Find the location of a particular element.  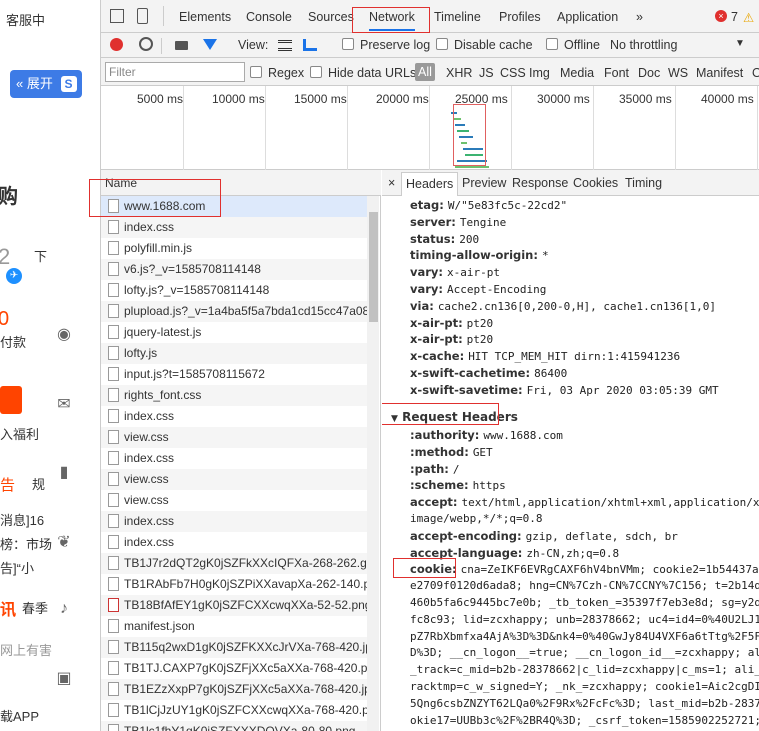

tab-headers: Headers is located at coordinates (430, 184).